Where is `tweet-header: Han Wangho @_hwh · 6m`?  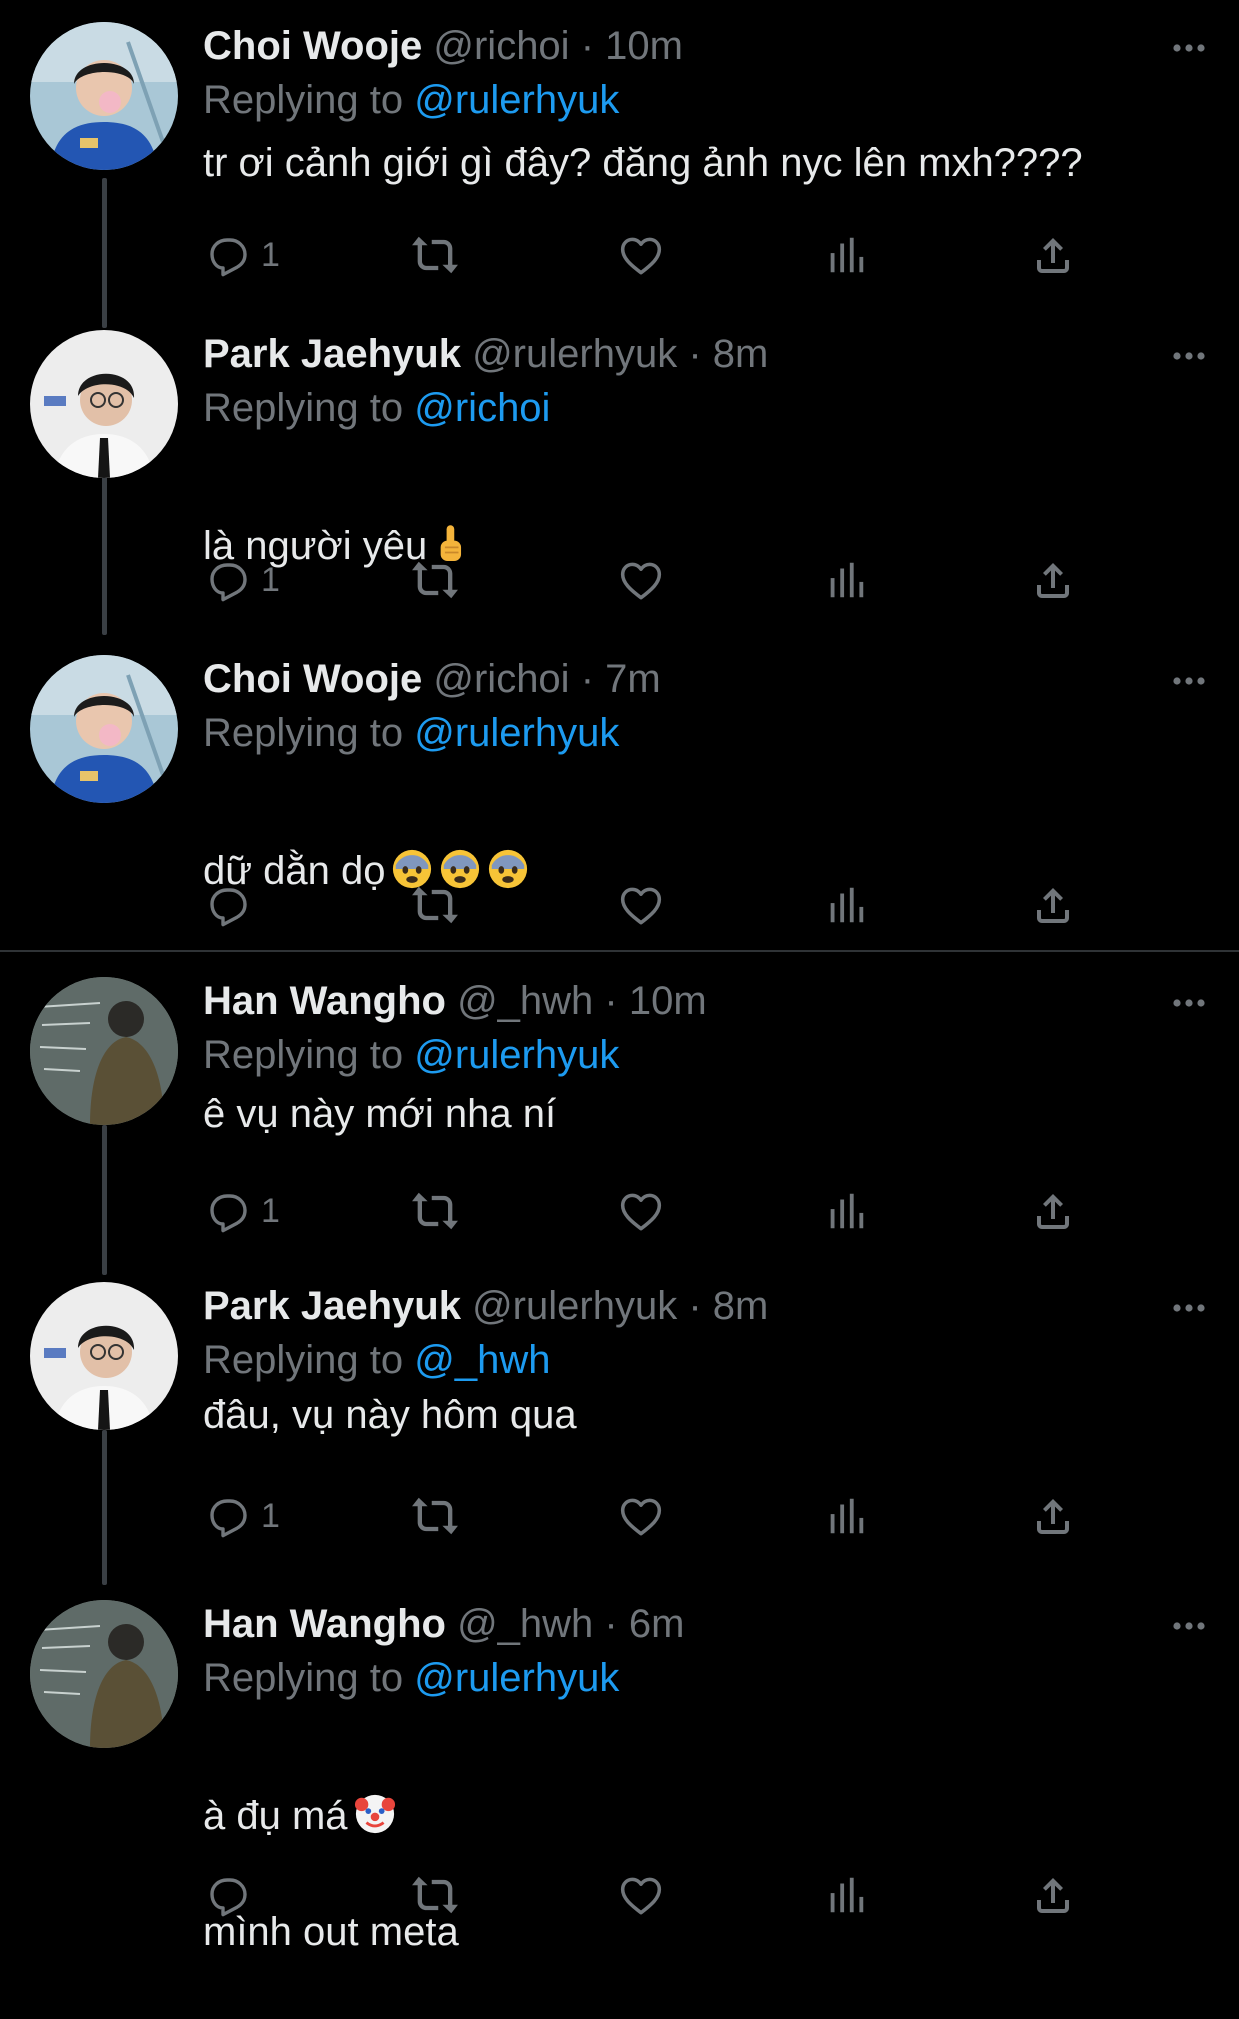
tweet-header: Han Wangho @_hwh · 6m is located at coordinates (706, 1624).